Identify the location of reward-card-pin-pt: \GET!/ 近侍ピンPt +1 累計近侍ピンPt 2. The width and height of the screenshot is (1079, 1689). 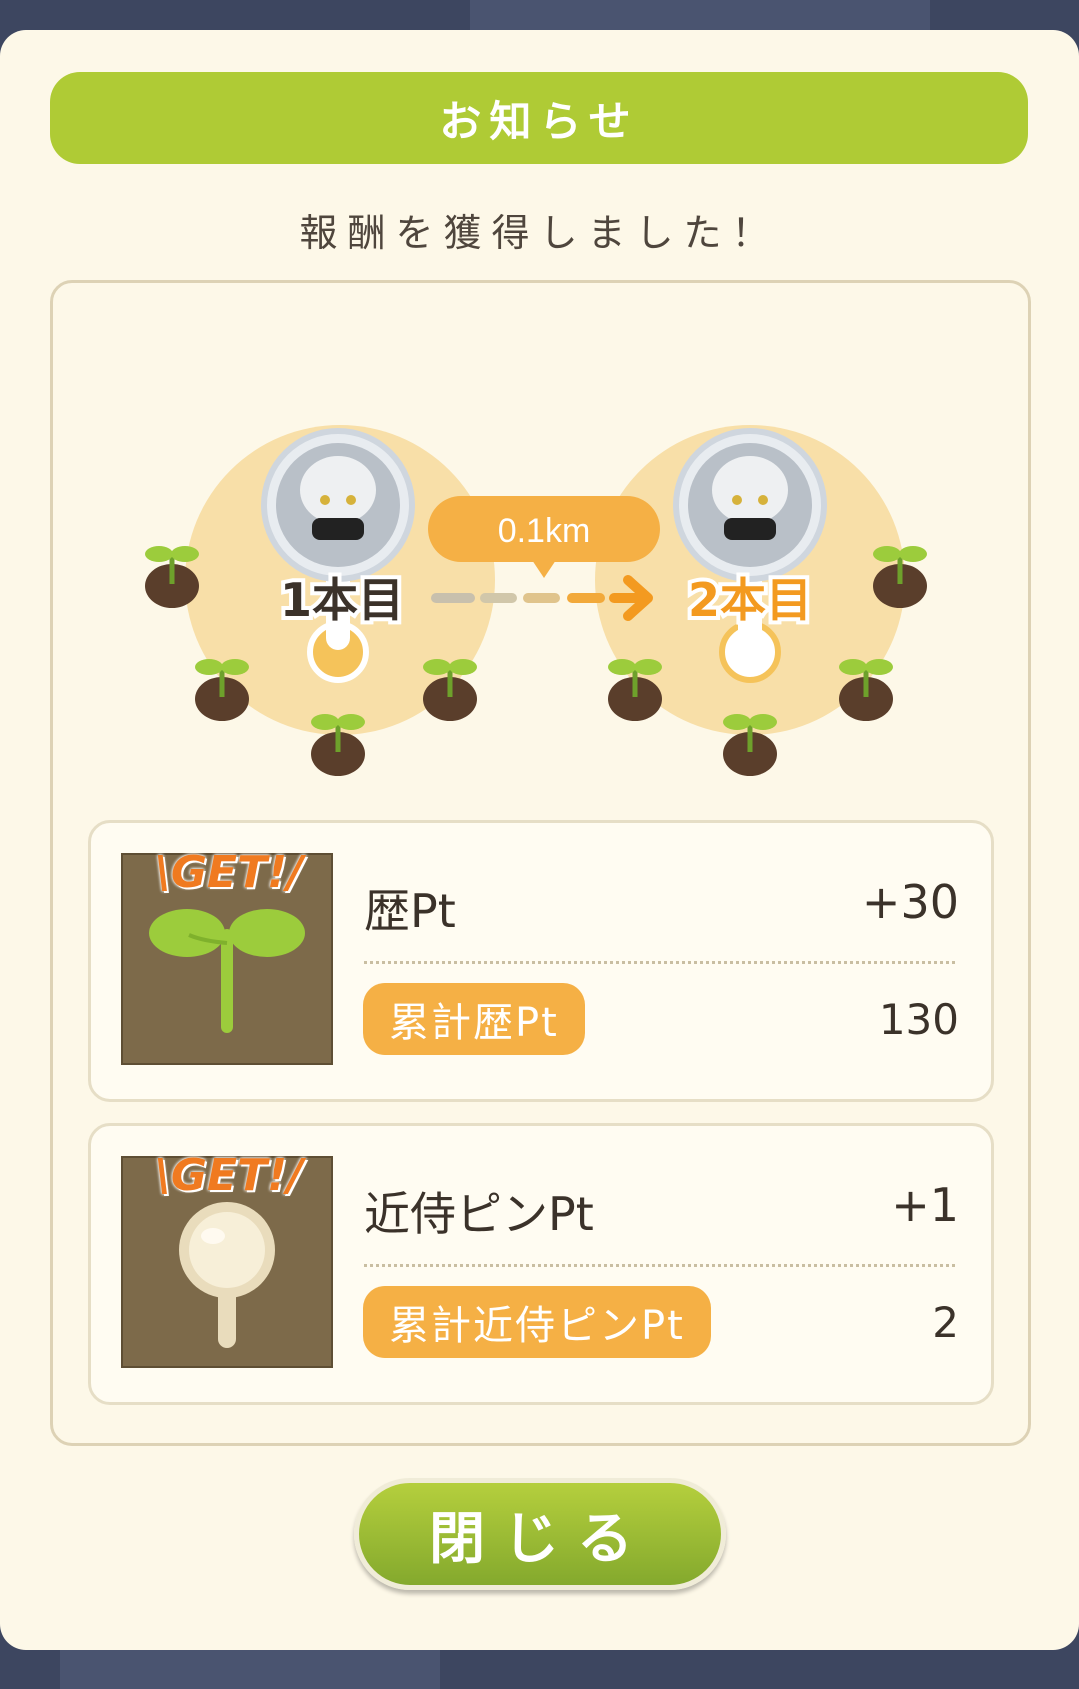
(541, 1264).